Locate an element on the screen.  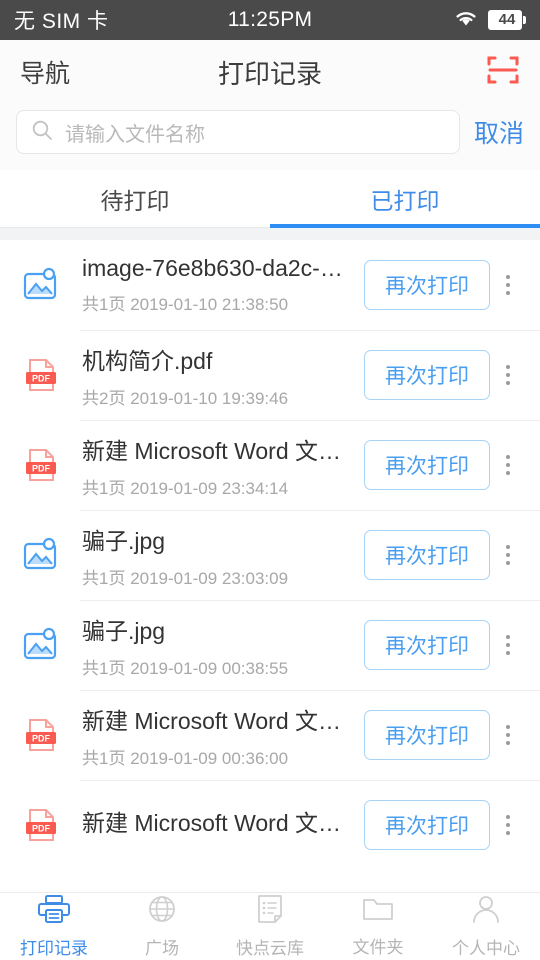
carrier-label: 无 SIM 卡 is located at coordinates (61, 21).